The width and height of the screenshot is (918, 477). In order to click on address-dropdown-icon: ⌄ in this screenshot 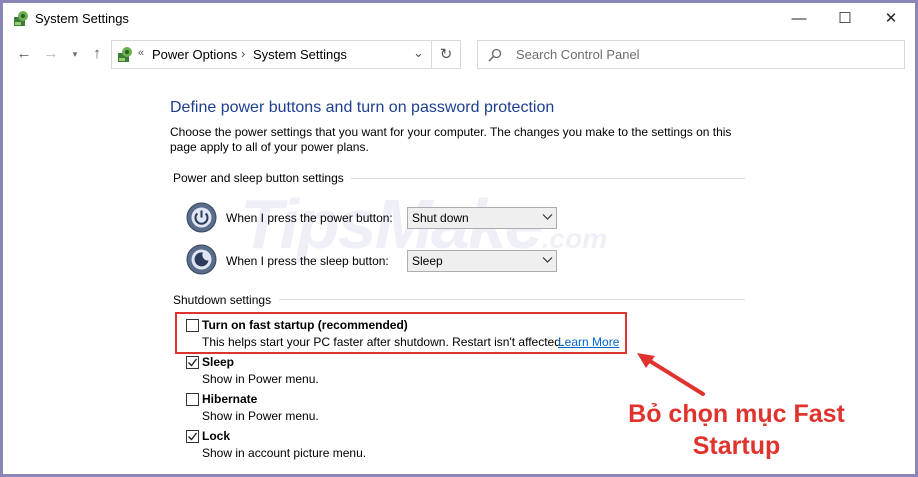, I will do `click(418, 53)`.